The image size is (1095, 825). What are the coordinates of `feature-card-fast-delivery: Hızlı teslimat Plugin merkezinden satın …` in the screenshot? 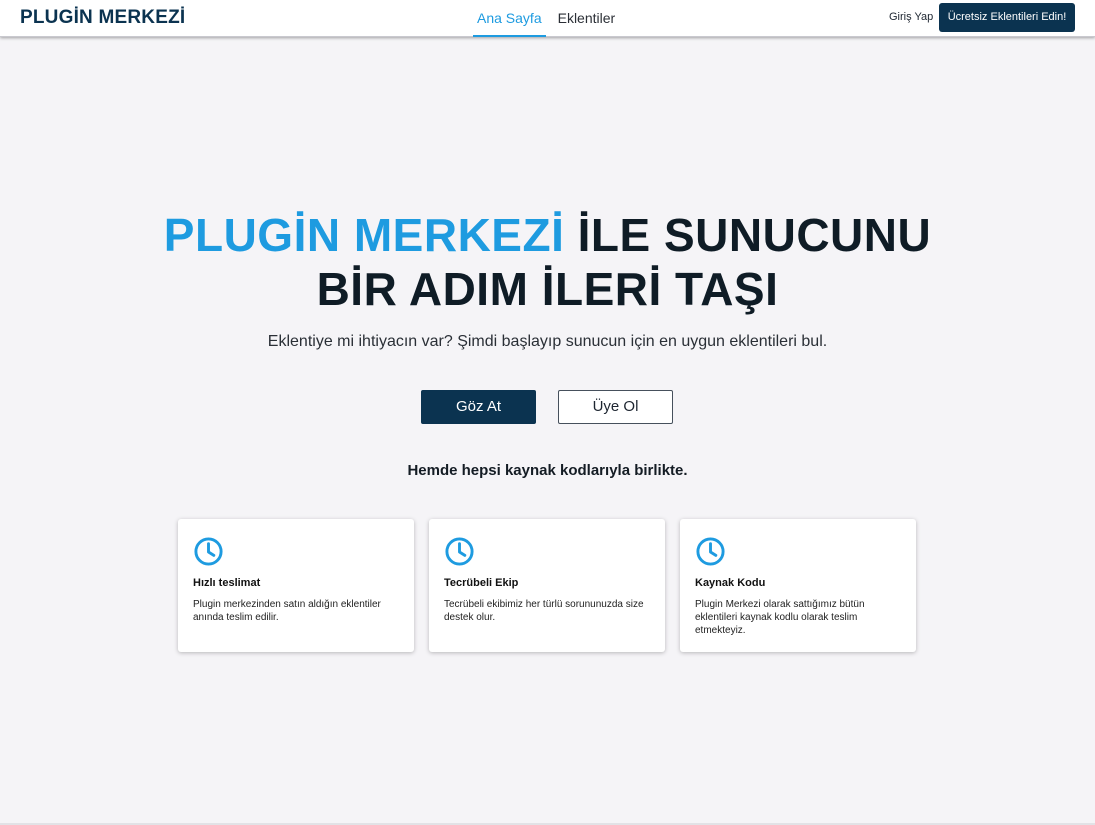 It's located at (296, 585).